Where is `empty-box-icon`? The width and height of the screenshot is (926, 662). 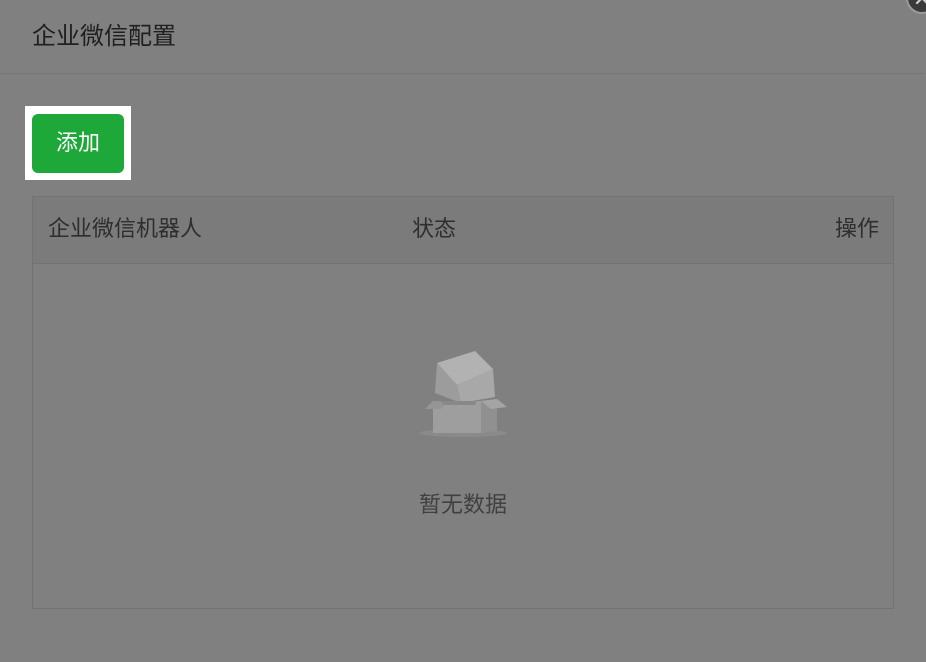
empty-box-icon is located at coordinates (465, 393).